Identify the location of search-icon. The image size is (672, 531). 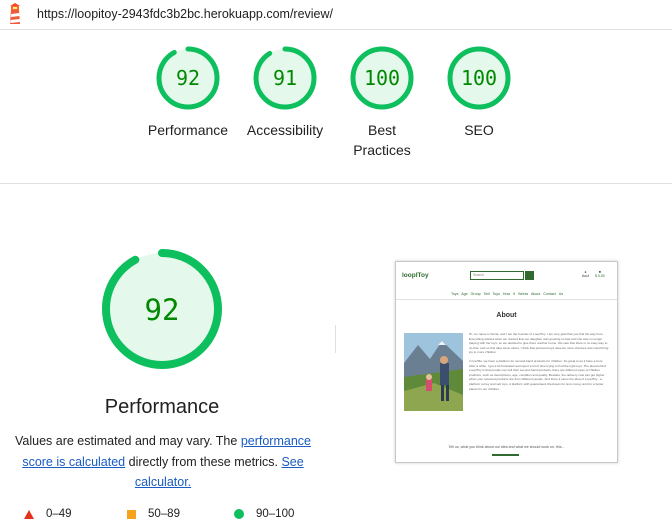
(529, 275).